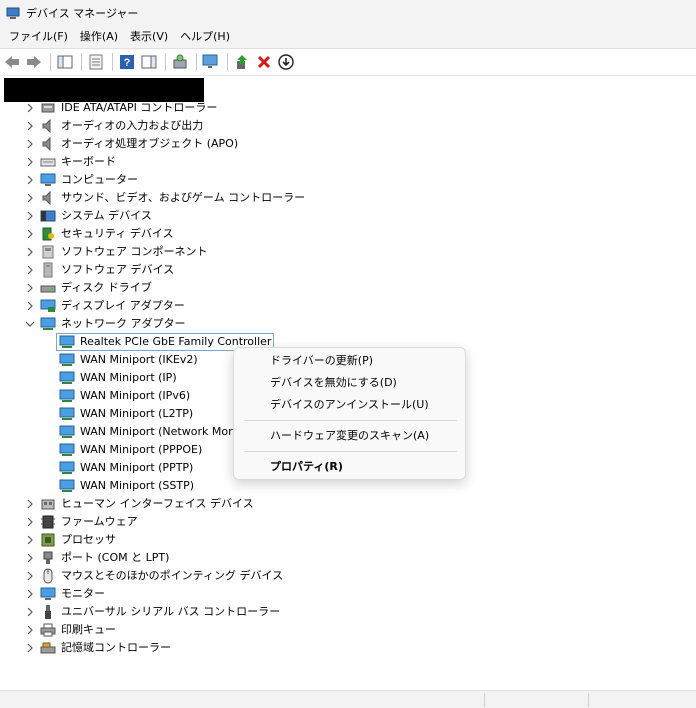 Image resolution: width=696 pixels, height=708 pixels. Describe the element at coordinates (48, 180) in the screenshot. I see `computer-icon` at that location.